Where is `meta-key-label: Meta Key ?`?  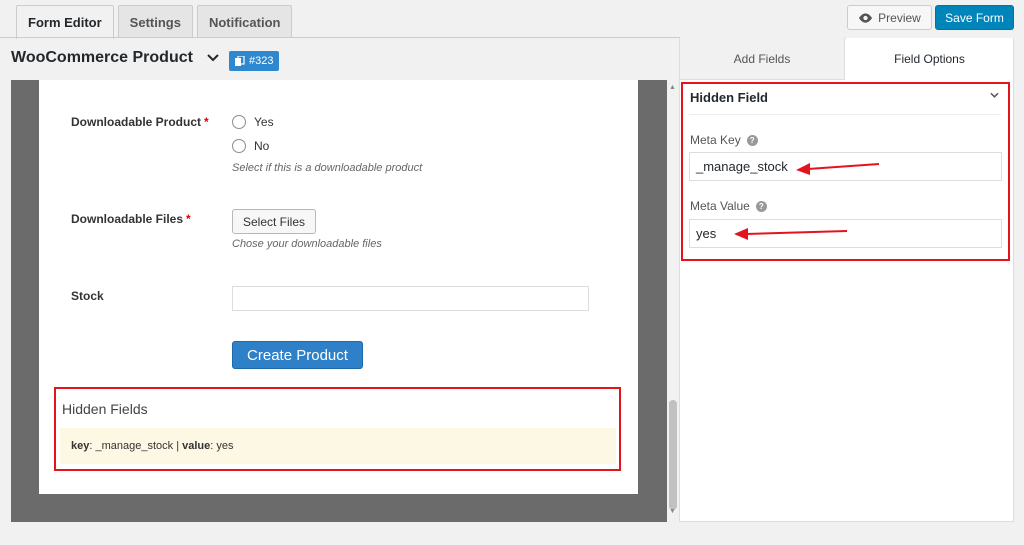
meta-key-label: Meta Key ? is located at coordinates (724, 140).